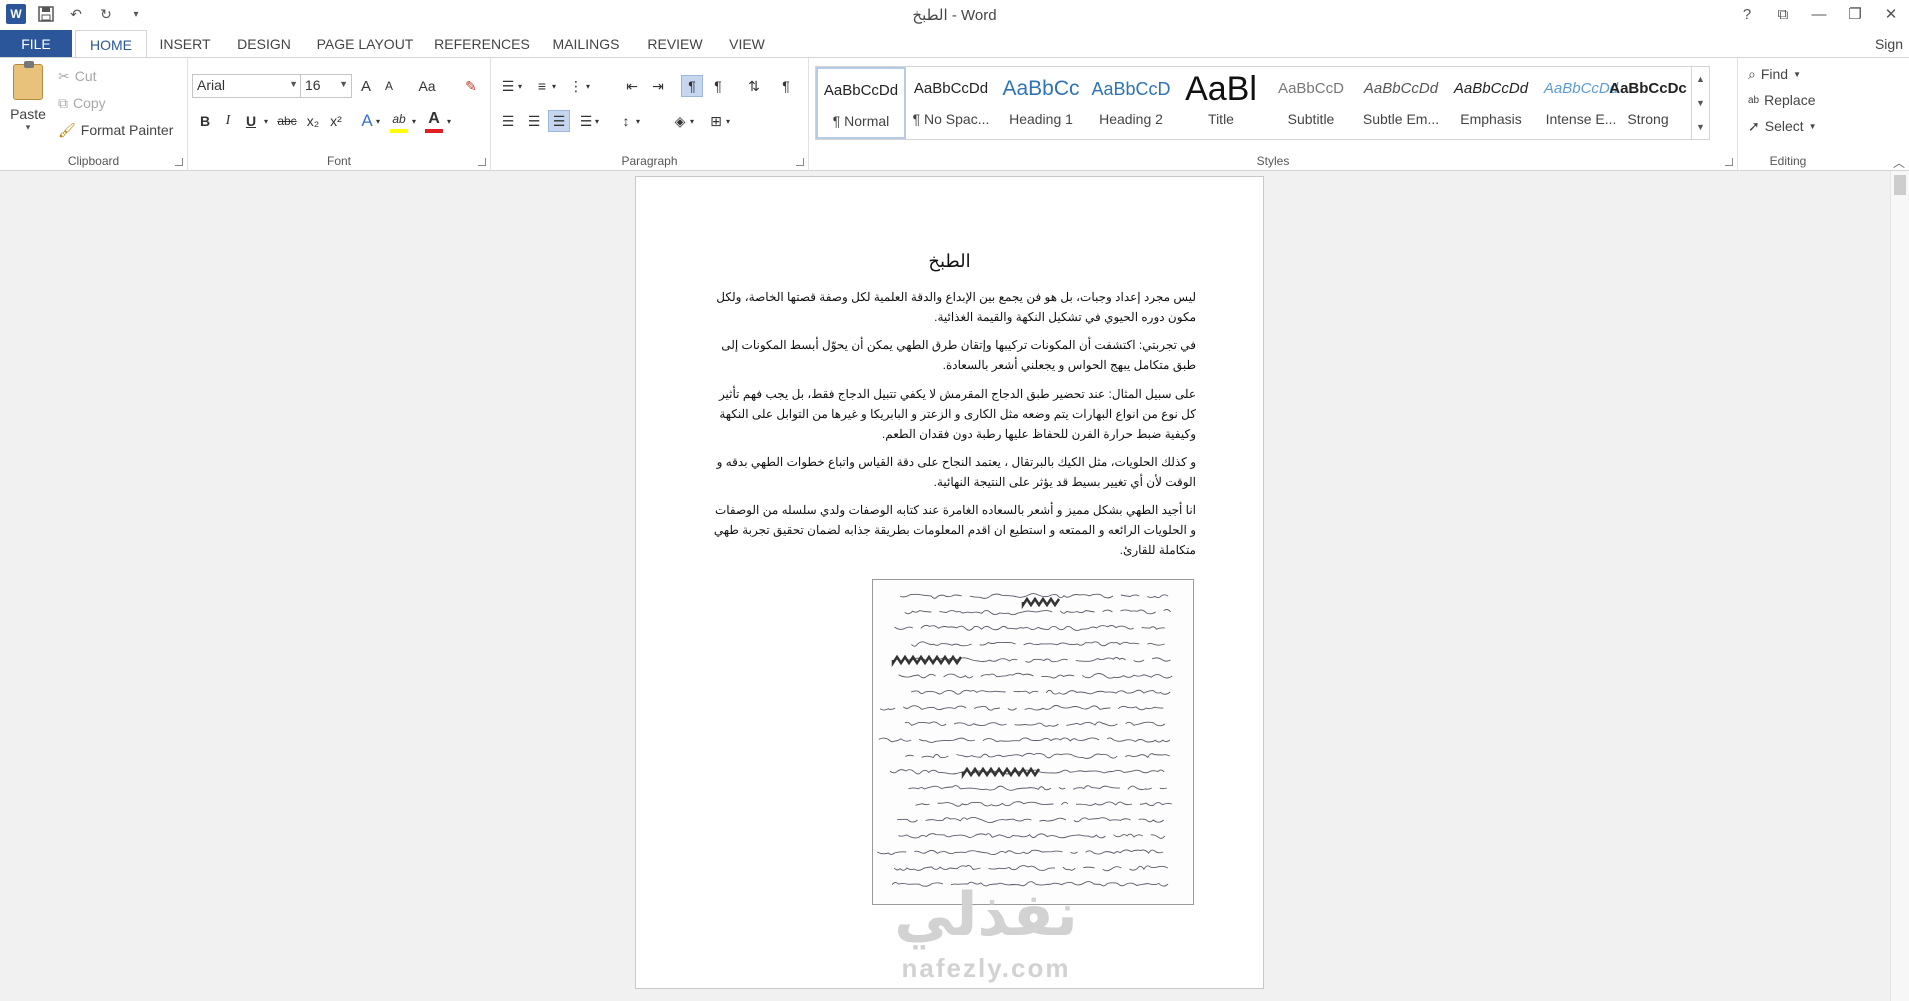 The image size is (1909, 1001). I want to click on style-strong: AaBbCcDc Strong, so click(1648, 103).